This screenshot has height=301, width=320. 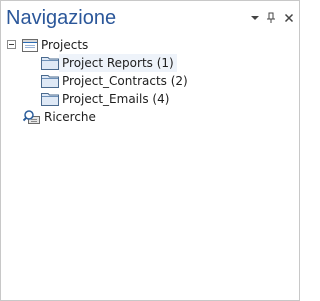 I want to click on project-folder-icon, so click(x=30, y=45).